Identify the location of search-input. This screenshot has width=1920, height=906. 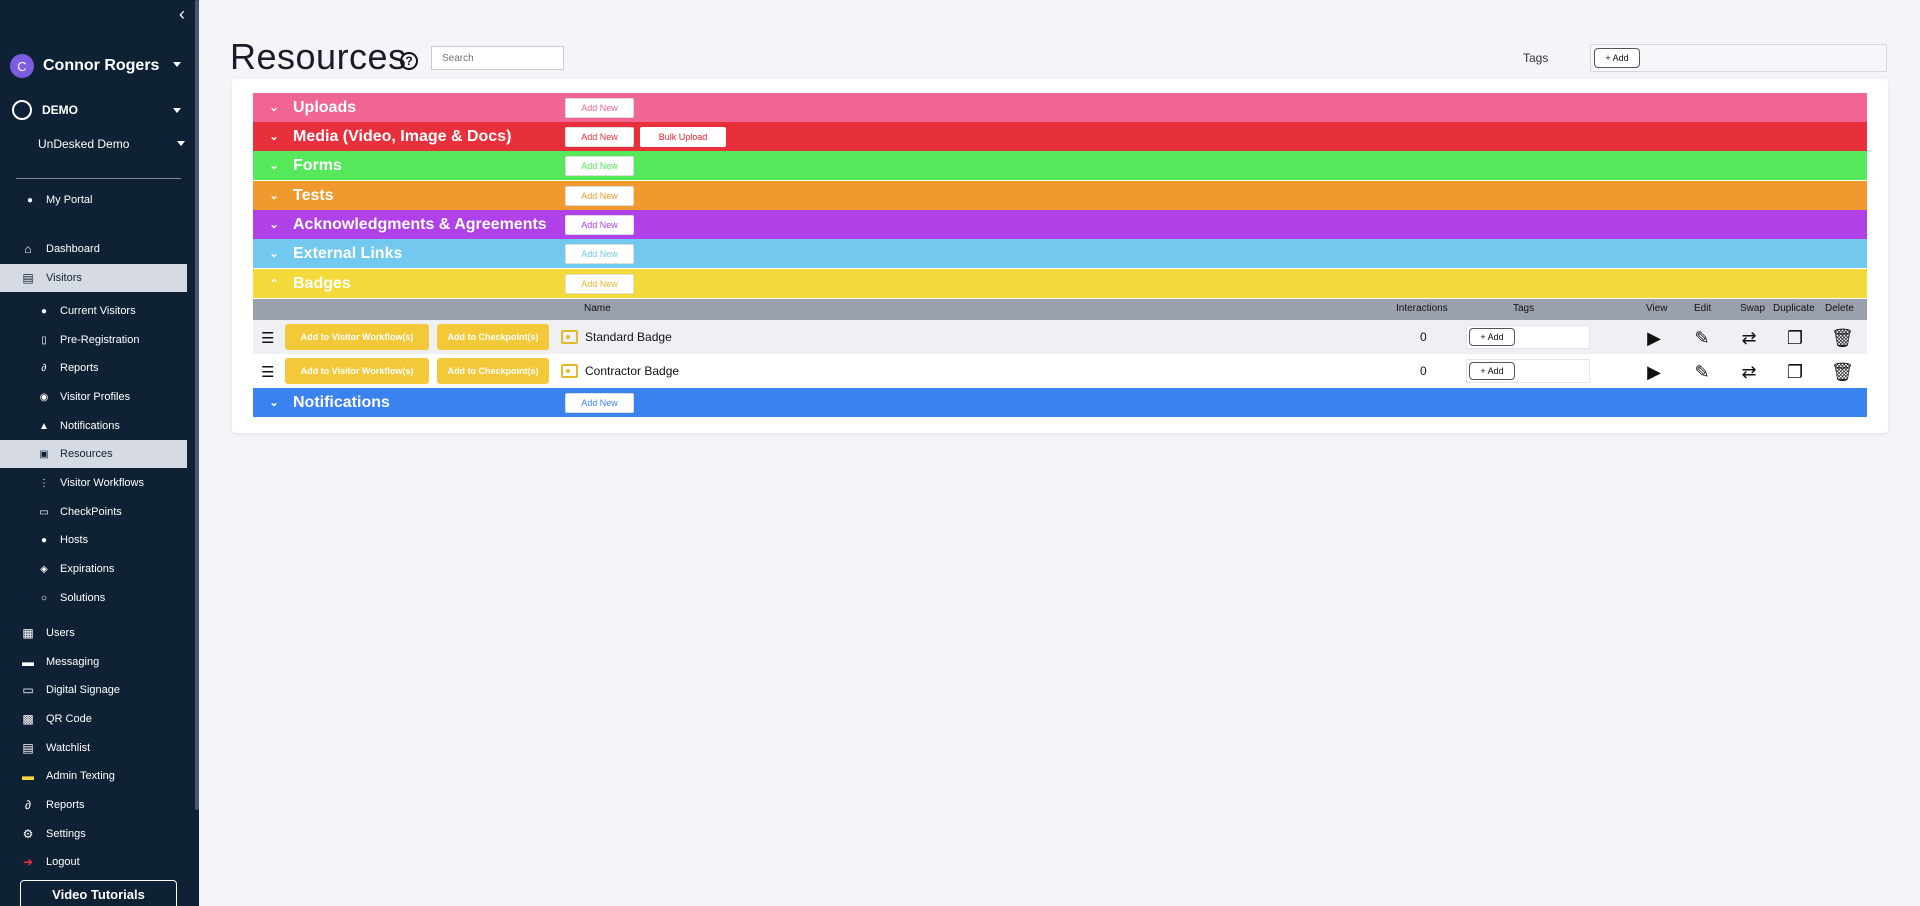
(497, 58).